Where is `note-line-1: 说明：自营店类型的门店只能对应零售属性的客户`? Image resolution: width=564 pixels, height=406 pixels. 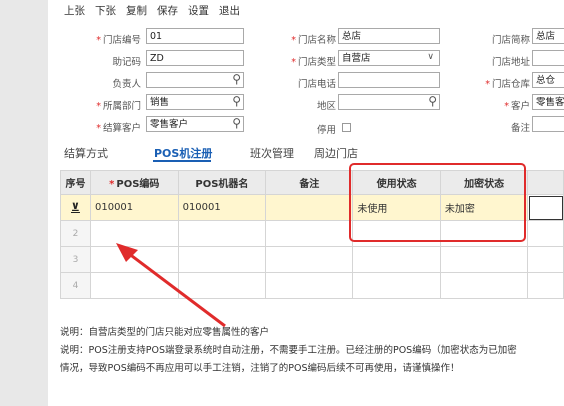 note-line-1: 说明：自营店类型的门店只能对应零售属性的客户 is located at coordinates (165, 332).